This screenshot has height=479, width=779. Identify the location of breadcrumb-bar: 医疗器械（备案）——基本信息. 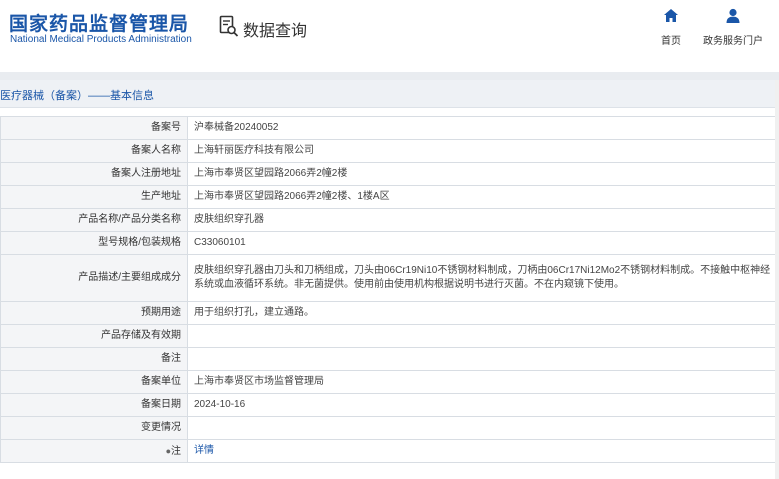
(389, 94).